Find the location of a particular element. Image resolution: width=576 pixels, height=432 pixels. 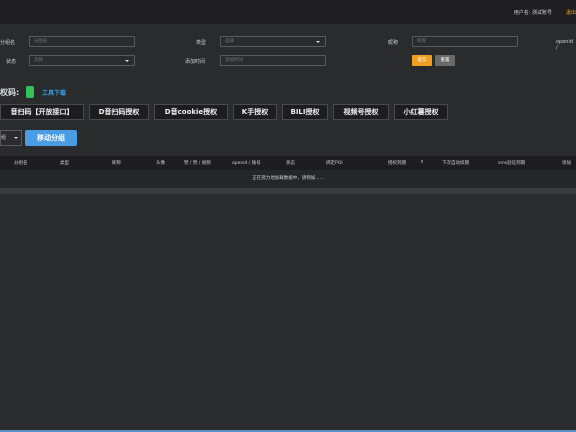

type-select: 选择 is located at coordinates (273, 41).